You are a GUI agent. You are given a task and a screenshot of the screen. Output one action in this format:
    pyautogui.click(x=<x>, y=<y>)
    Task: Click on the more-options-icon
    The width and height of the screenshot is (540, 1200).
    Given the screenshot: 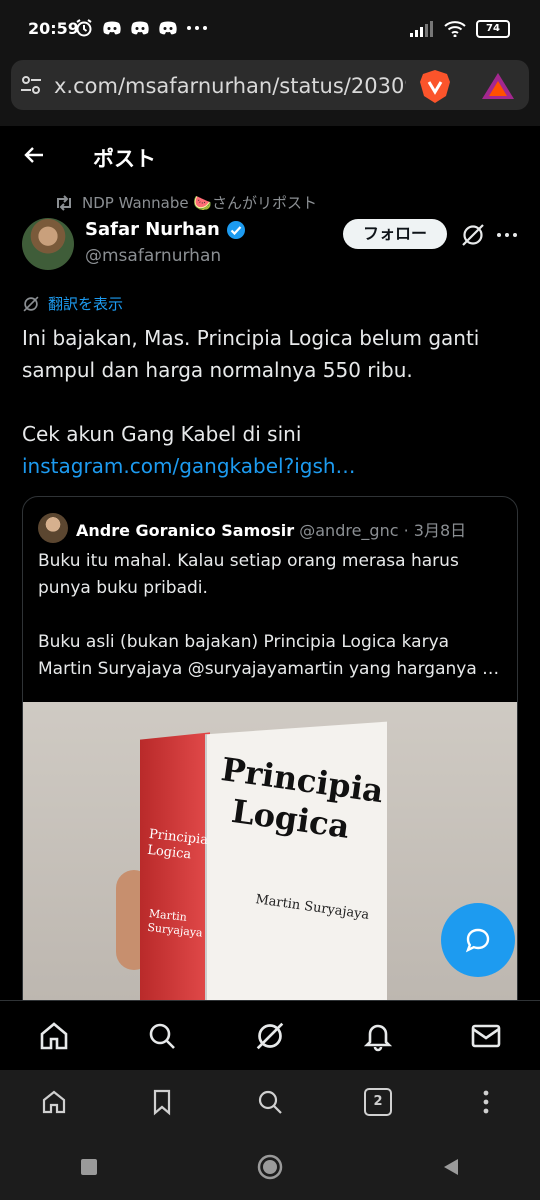 What is the action you would take?
    pyautogui.click(x=507, y=235)
    